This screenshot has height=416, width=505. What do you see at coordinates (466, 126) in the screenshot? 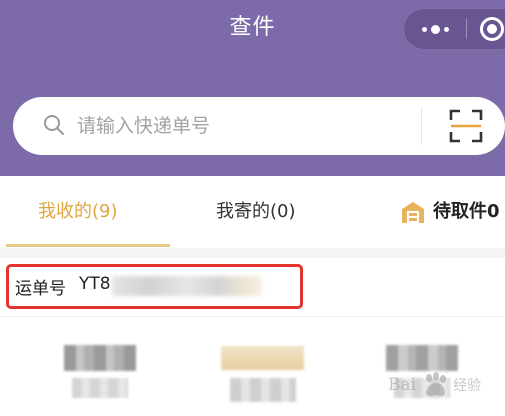
I see `scan-icon` at bounding box center [466, 126].